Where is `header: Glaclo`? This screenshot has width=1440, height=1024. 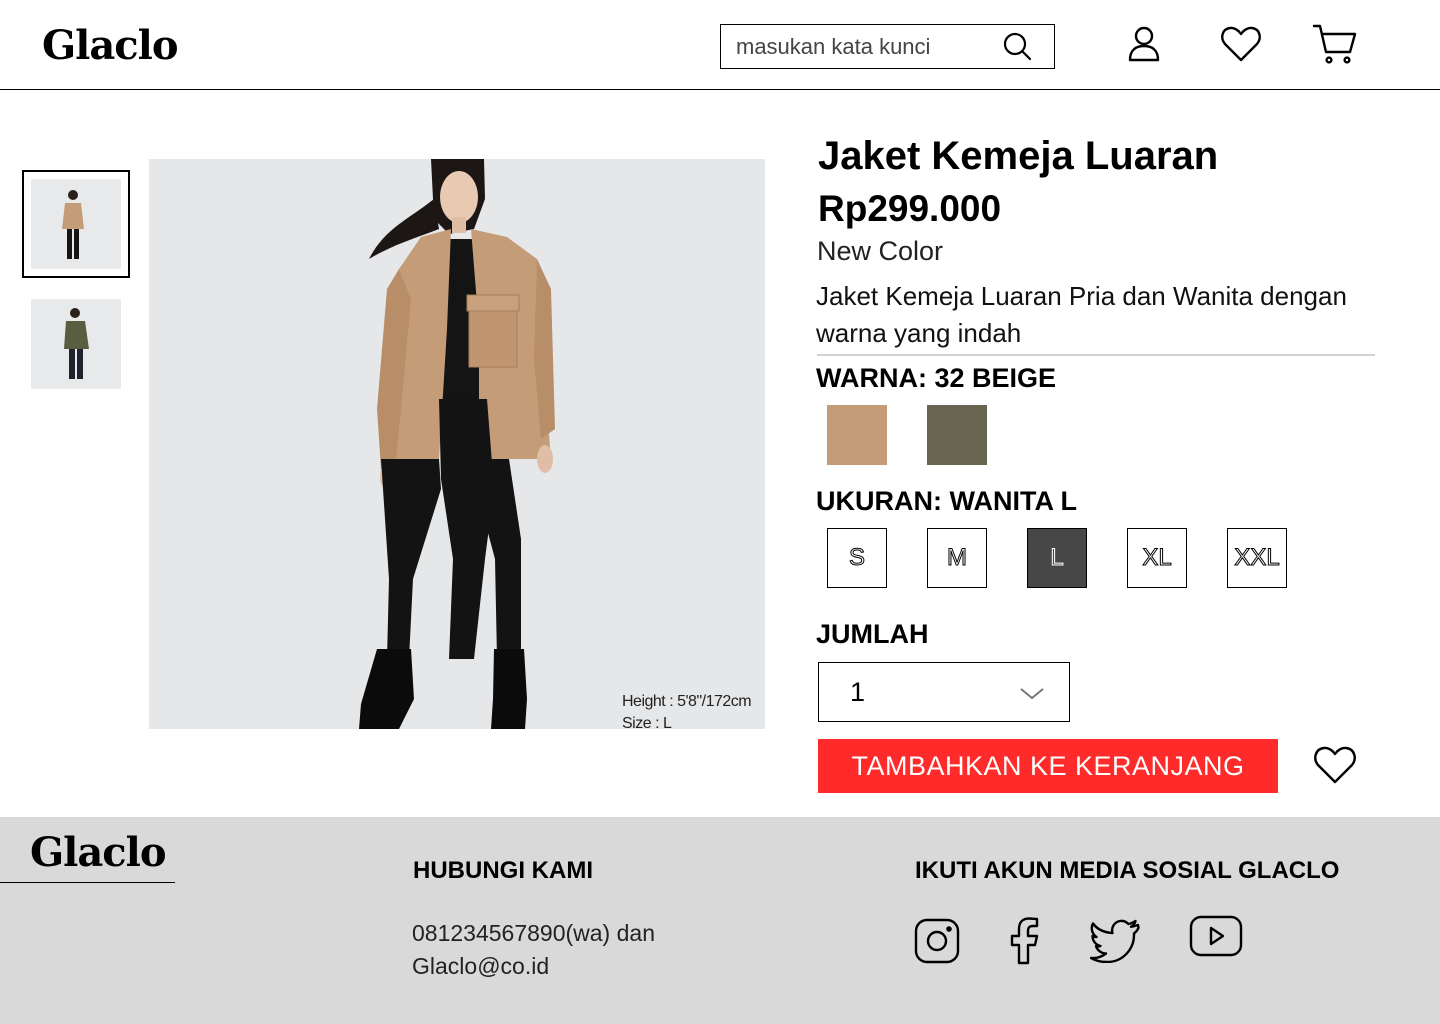
header: Glaclo is located at coordinates (720, 45).